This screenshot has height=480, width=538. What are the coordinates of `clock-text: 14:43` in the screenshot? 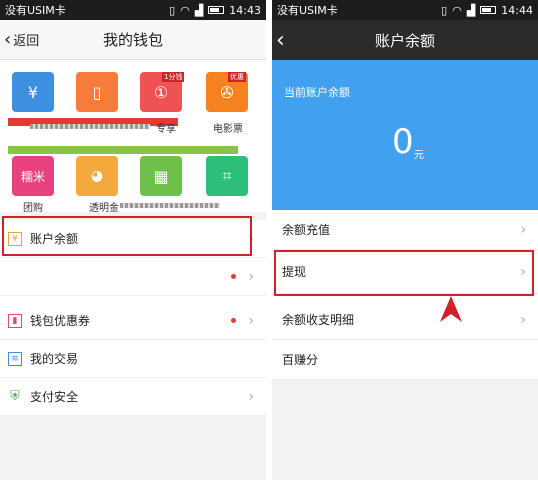 It's located at (245, 10).